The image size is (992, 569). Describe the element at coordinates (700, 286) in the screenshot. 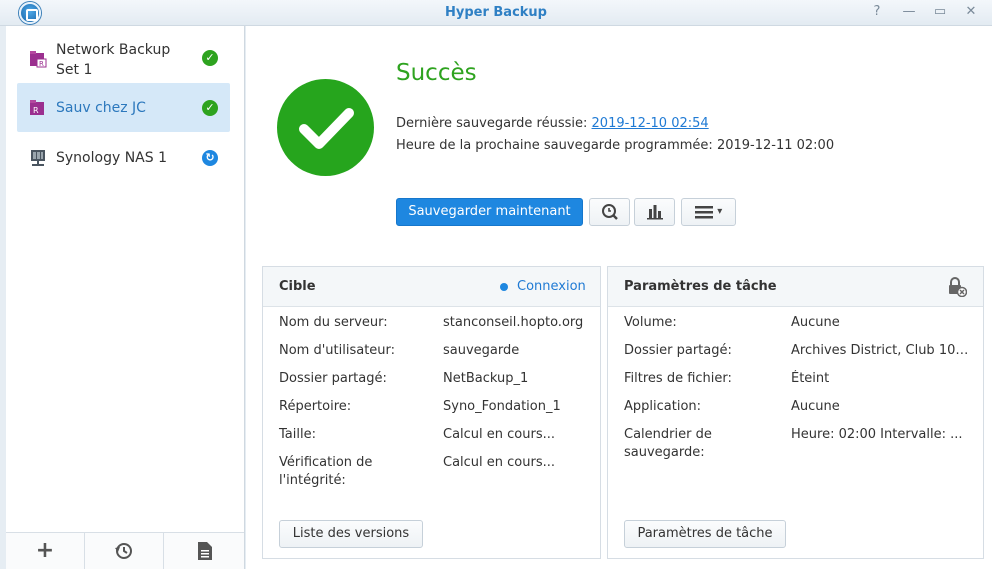

I see `task-panel-title: Paramètres de tâche` at that location.